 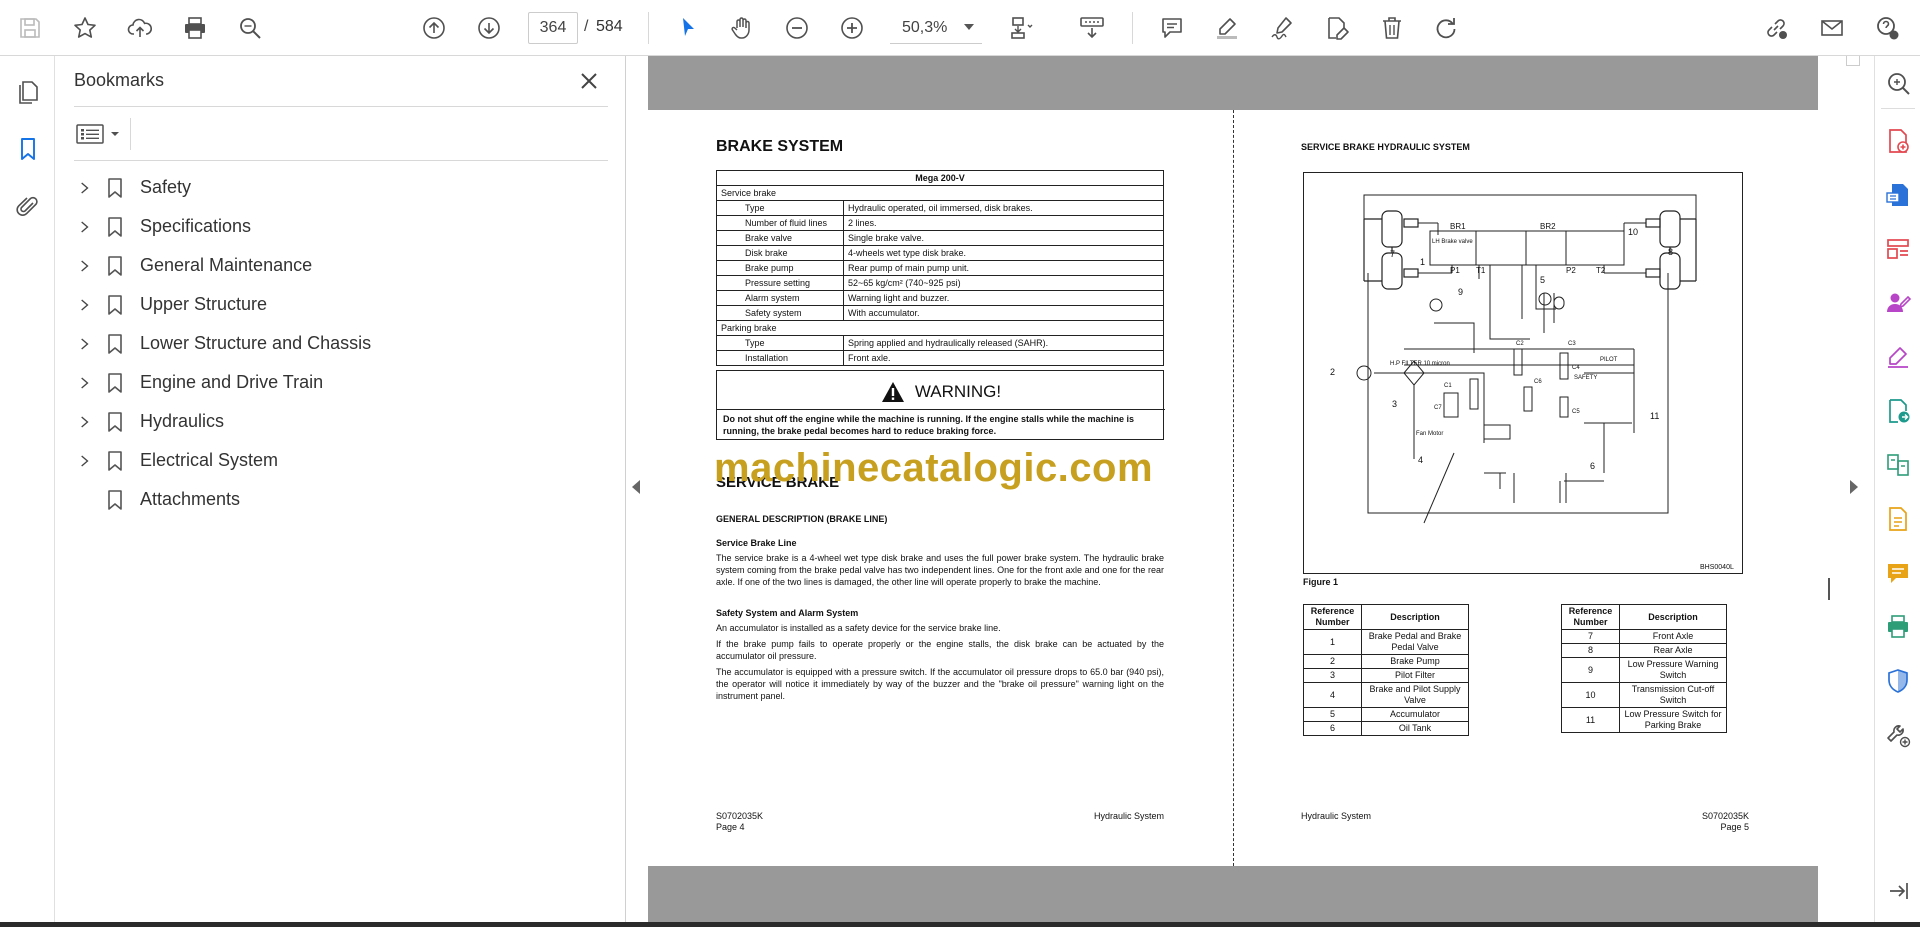 I want to click on previous-page-icon, so click(x=434, y=28).